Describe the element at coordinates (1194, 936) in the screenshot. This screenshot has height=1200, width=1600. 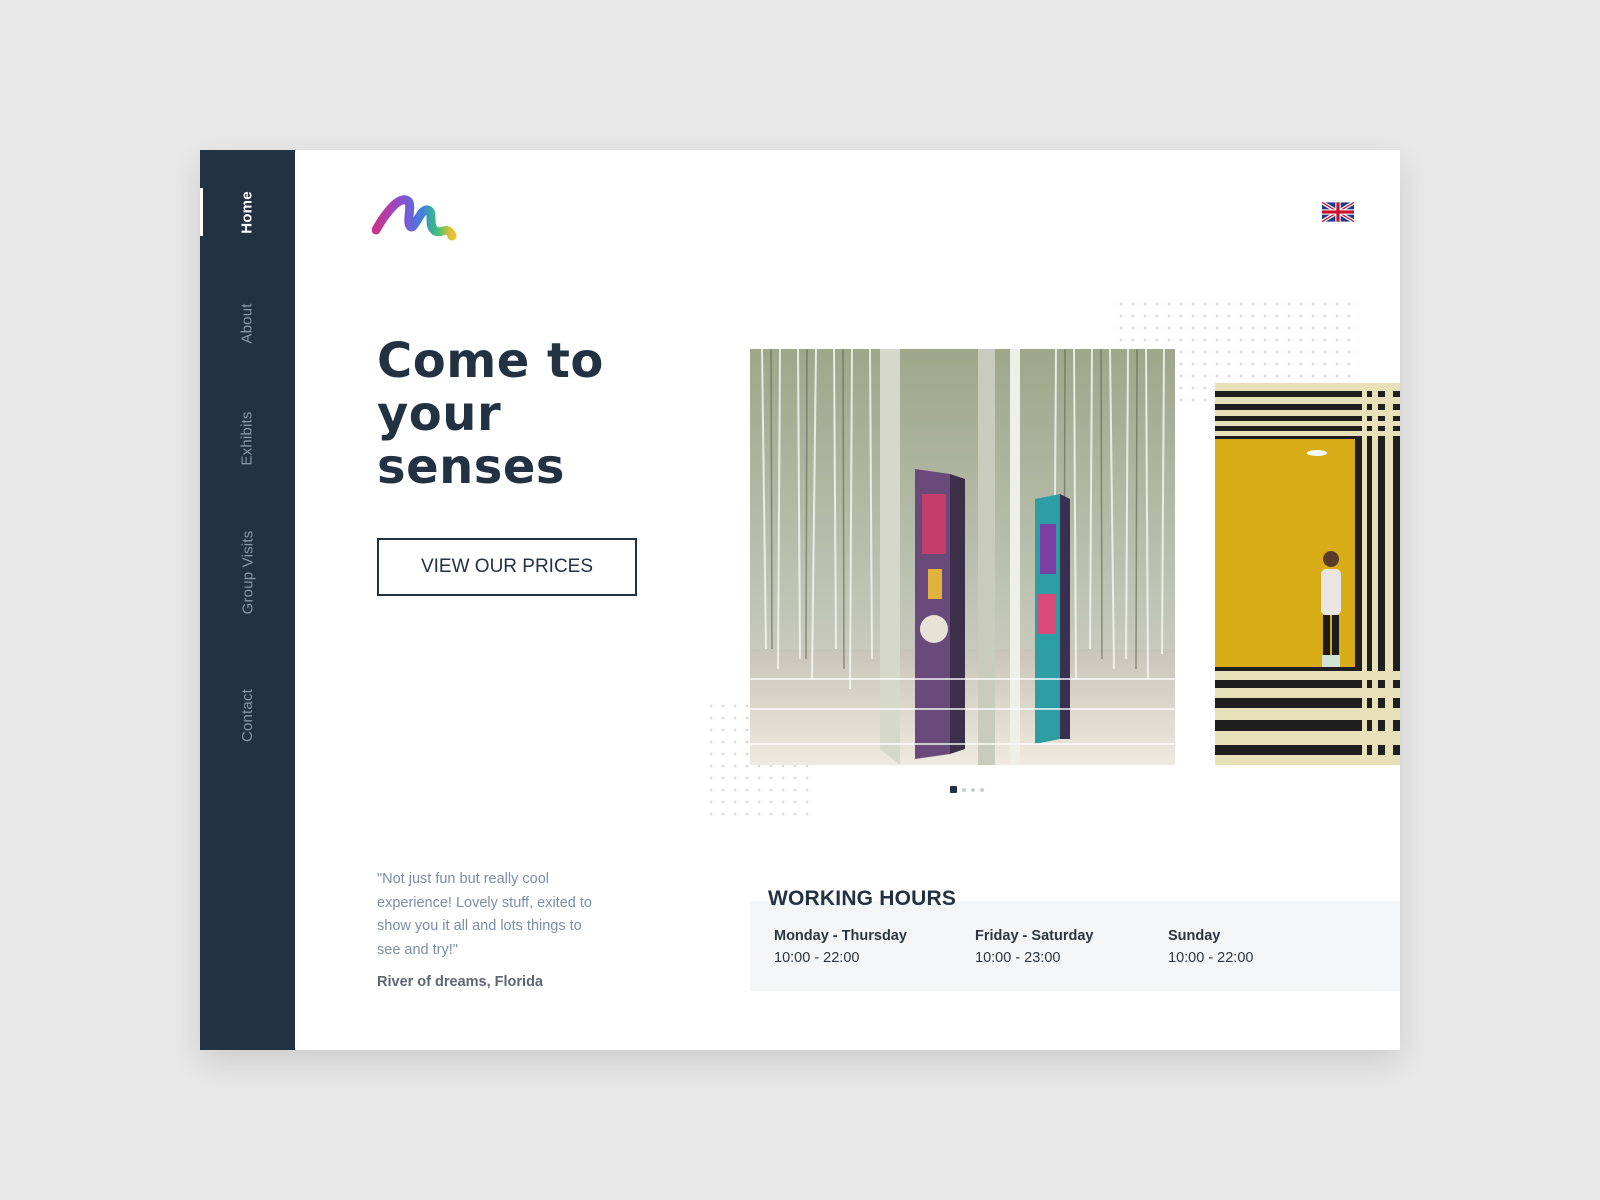
I see `hours-days: Sunday` at that location.